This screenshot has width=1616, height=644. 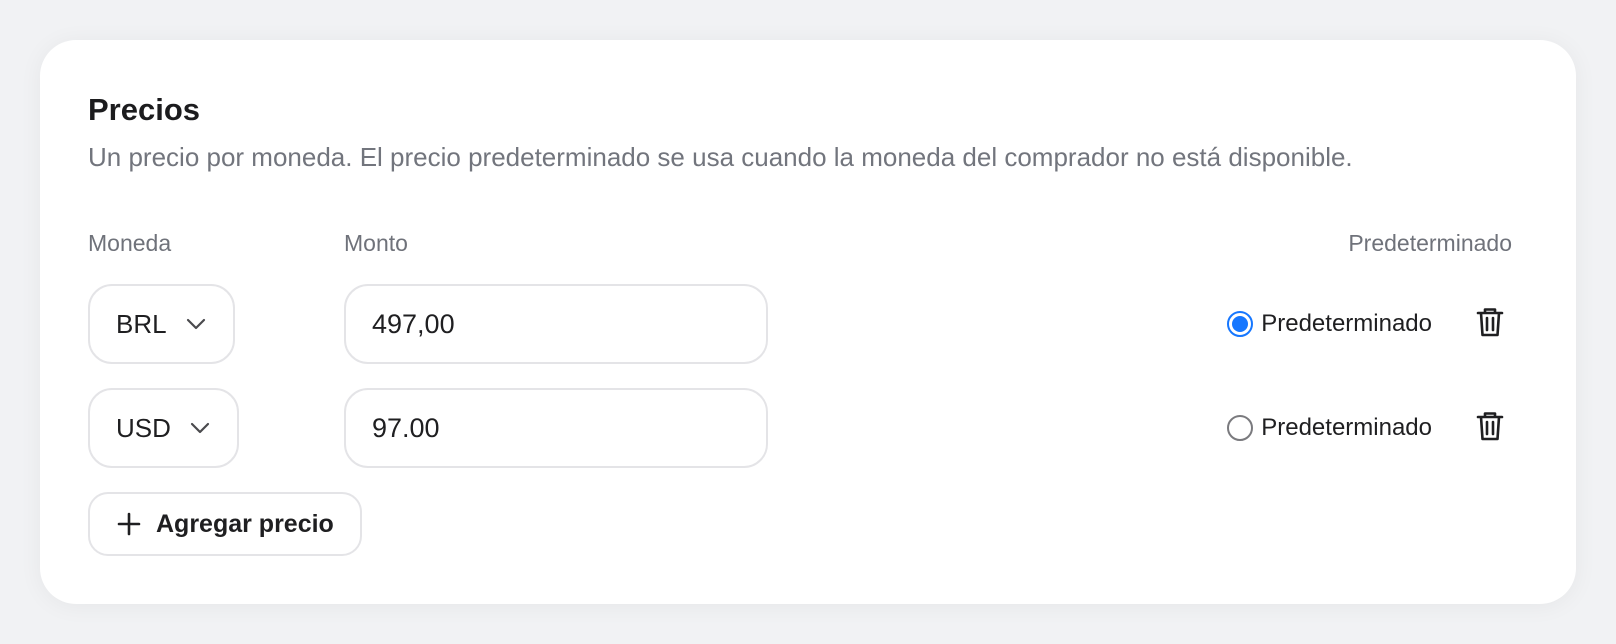 What do you see at coordinates (130, 243) in the screenshot?
I see `column-header-currency: Moneda` at bounding box center [130, 243].